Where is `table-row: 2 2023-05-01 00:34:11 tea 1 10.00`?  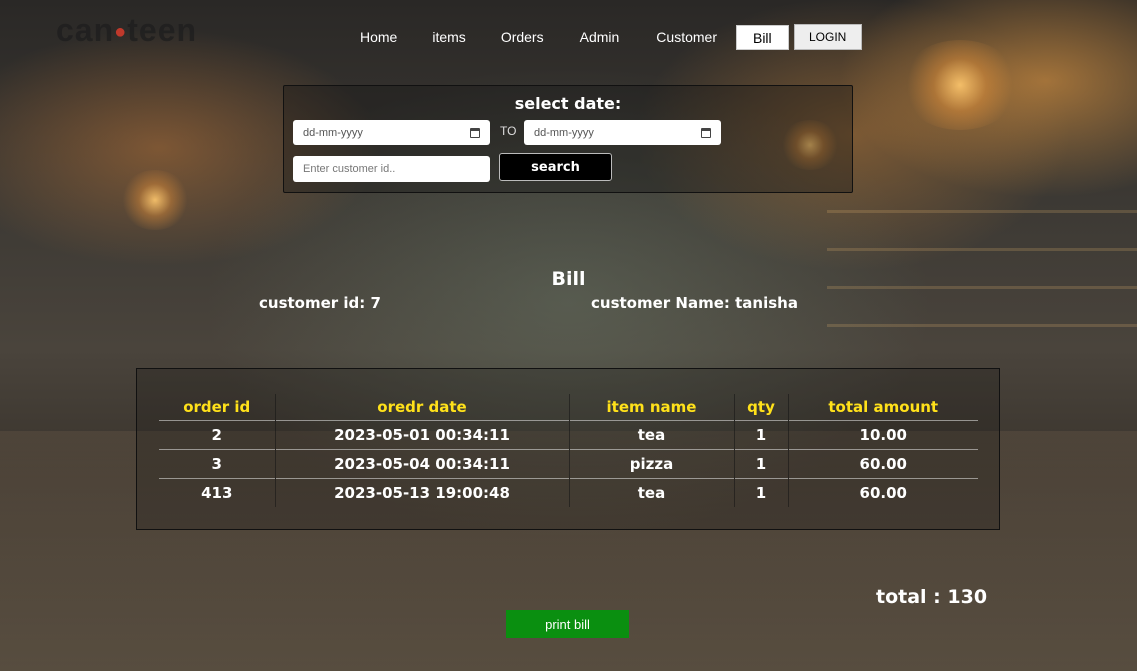 table-row: 2 2023-05-01 00:34:11 tea 1 10.00 is located at coordinates (568, 434).